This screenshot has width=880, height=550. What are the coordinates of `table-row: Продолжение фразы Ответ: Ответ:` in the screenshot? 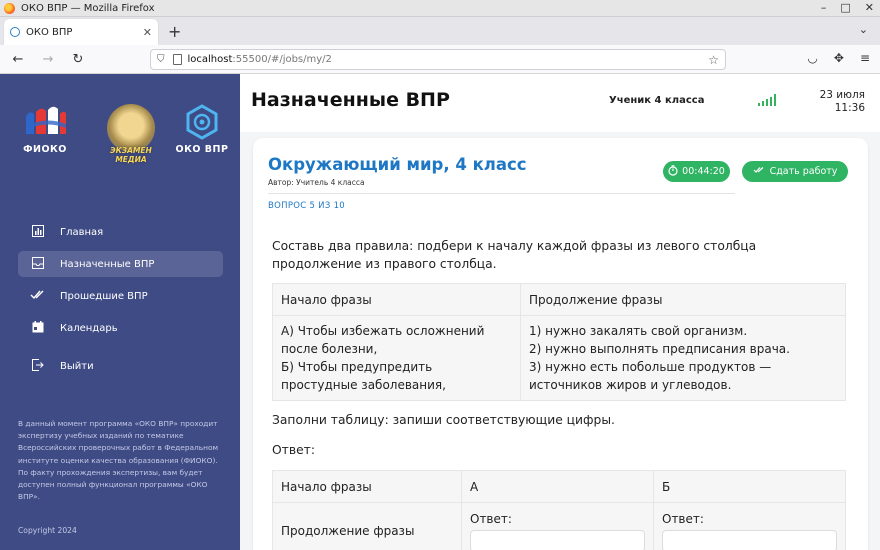 It's located at (559, 526).